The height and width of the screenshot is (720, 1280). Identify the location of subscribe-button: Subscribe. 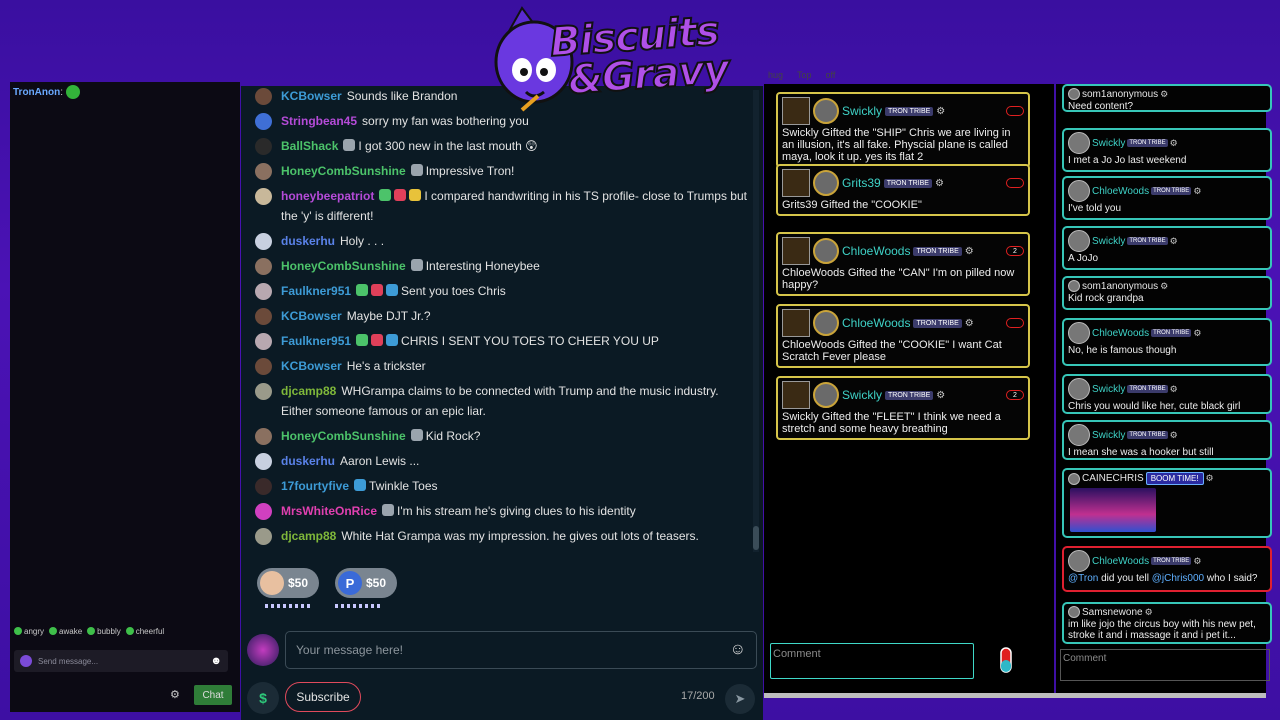
(323, 697).